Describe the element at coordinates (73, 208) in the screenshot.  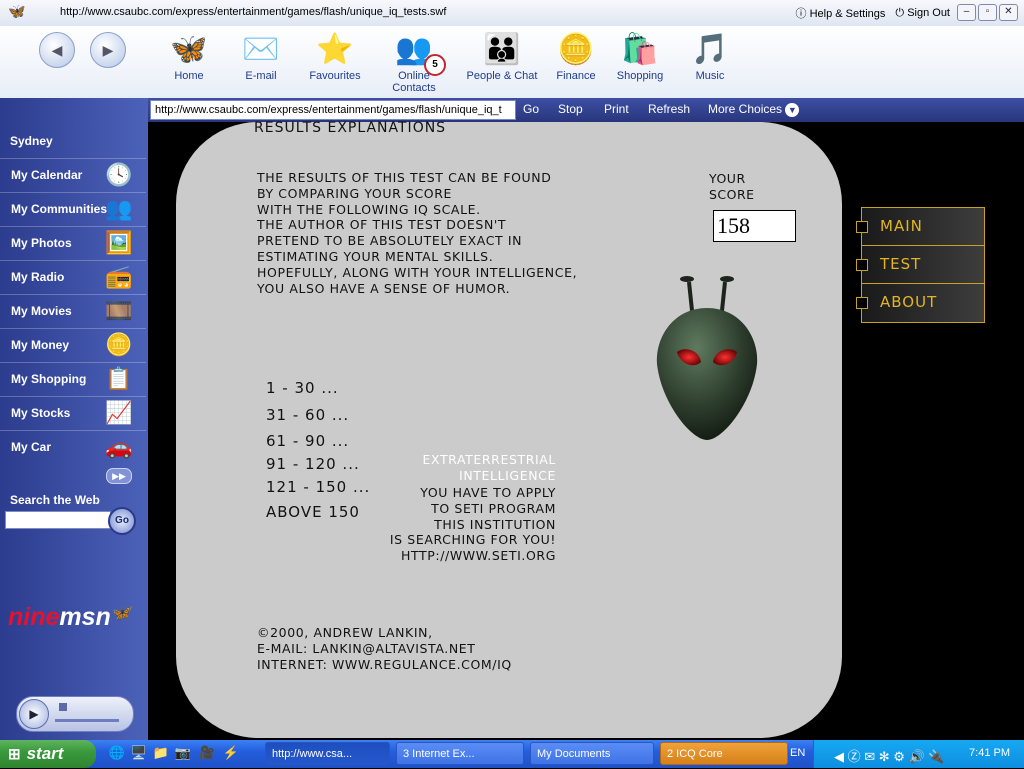
I see `sidebar-item-communities: My Communities 👥` at that location.